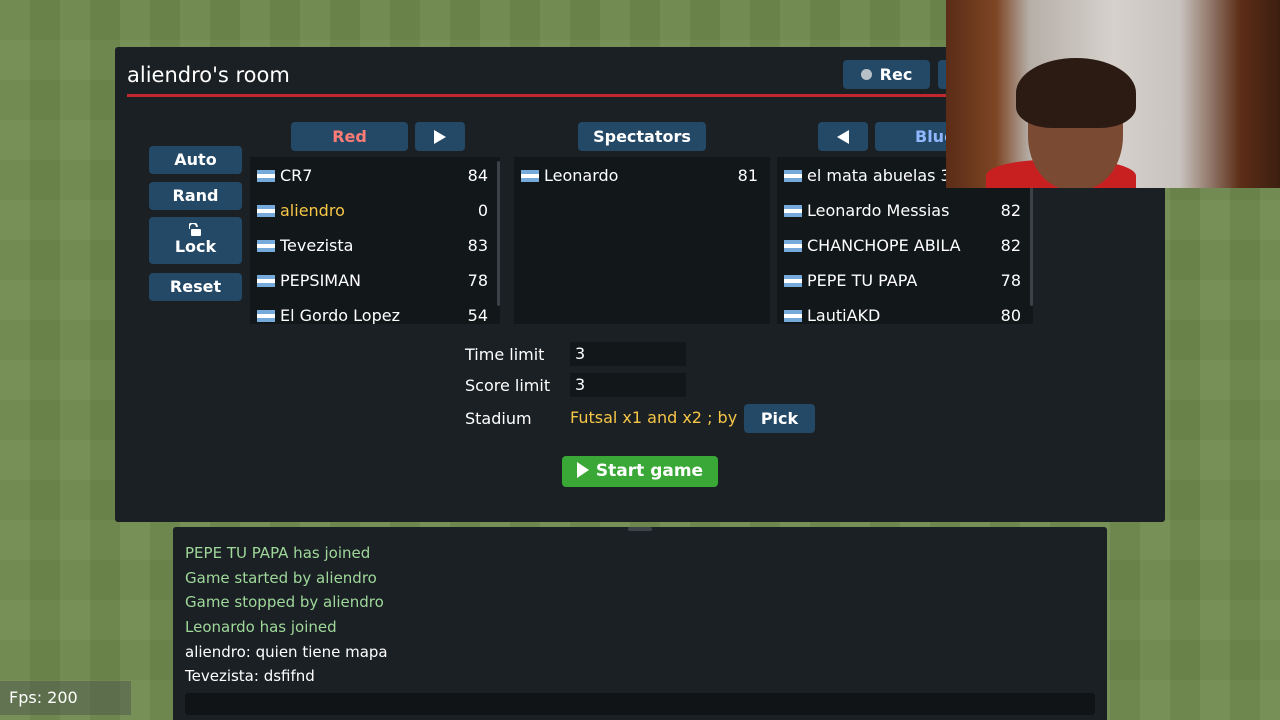  Describe the element at coordinates (642, 136) in the screenshot. I see `spectators-button: Spectators` at that location.